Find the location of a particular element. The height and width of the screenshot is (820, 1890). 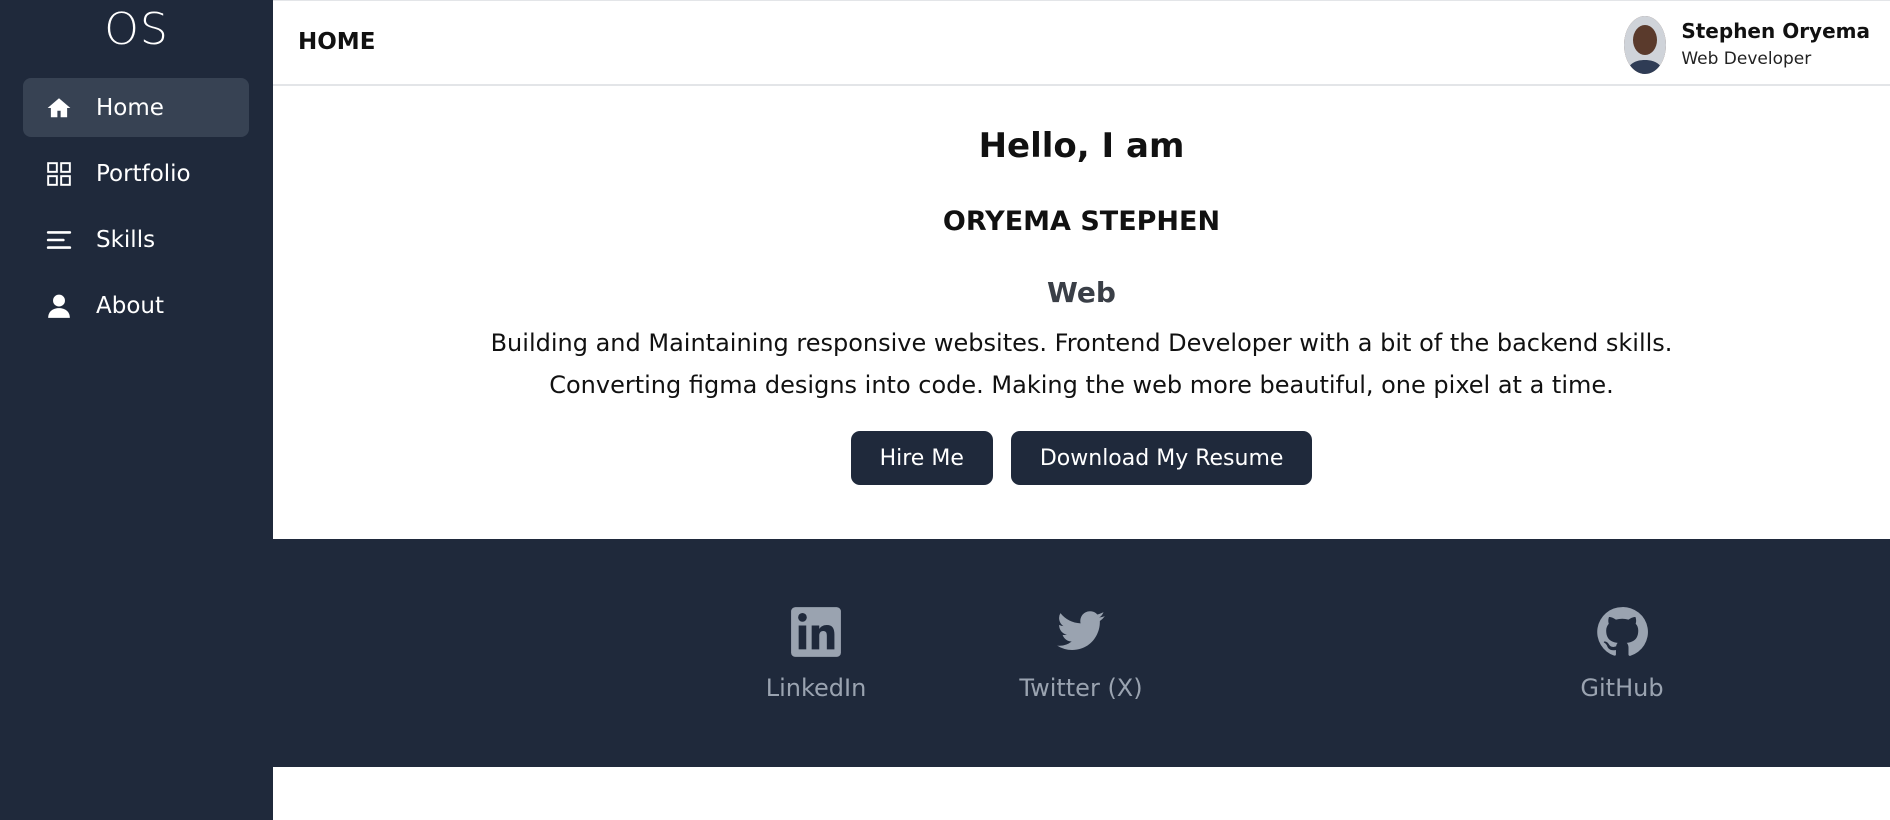

hero-name: ORYEMA STEPHEN is located at coordinates (1081, 221).